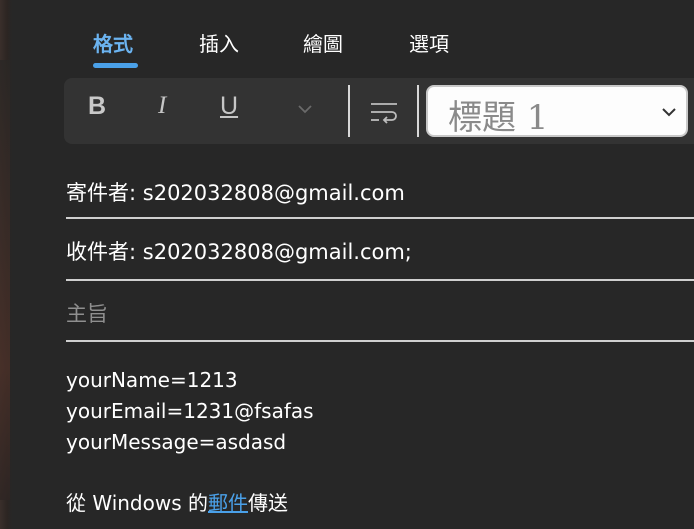 This screenshot has width=694, height=529. Describe the element at coordinates (101, 252) in the screenshot. I see `to-label: 收件者:` at that location.